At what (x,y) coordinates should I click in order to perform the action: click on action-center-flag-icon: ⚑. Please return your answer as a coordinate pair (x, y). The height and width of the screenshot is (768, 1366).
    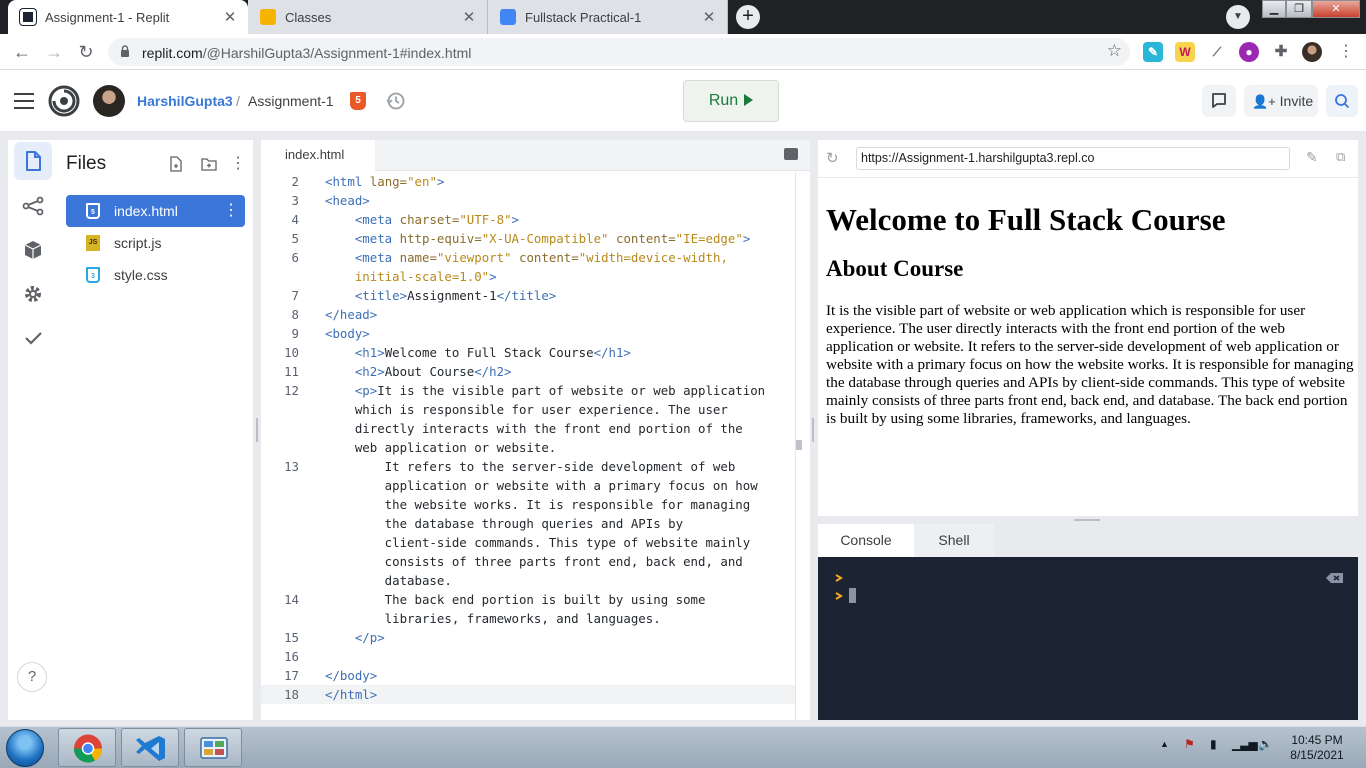
    Looking at the image, I should click on (1189, 744).